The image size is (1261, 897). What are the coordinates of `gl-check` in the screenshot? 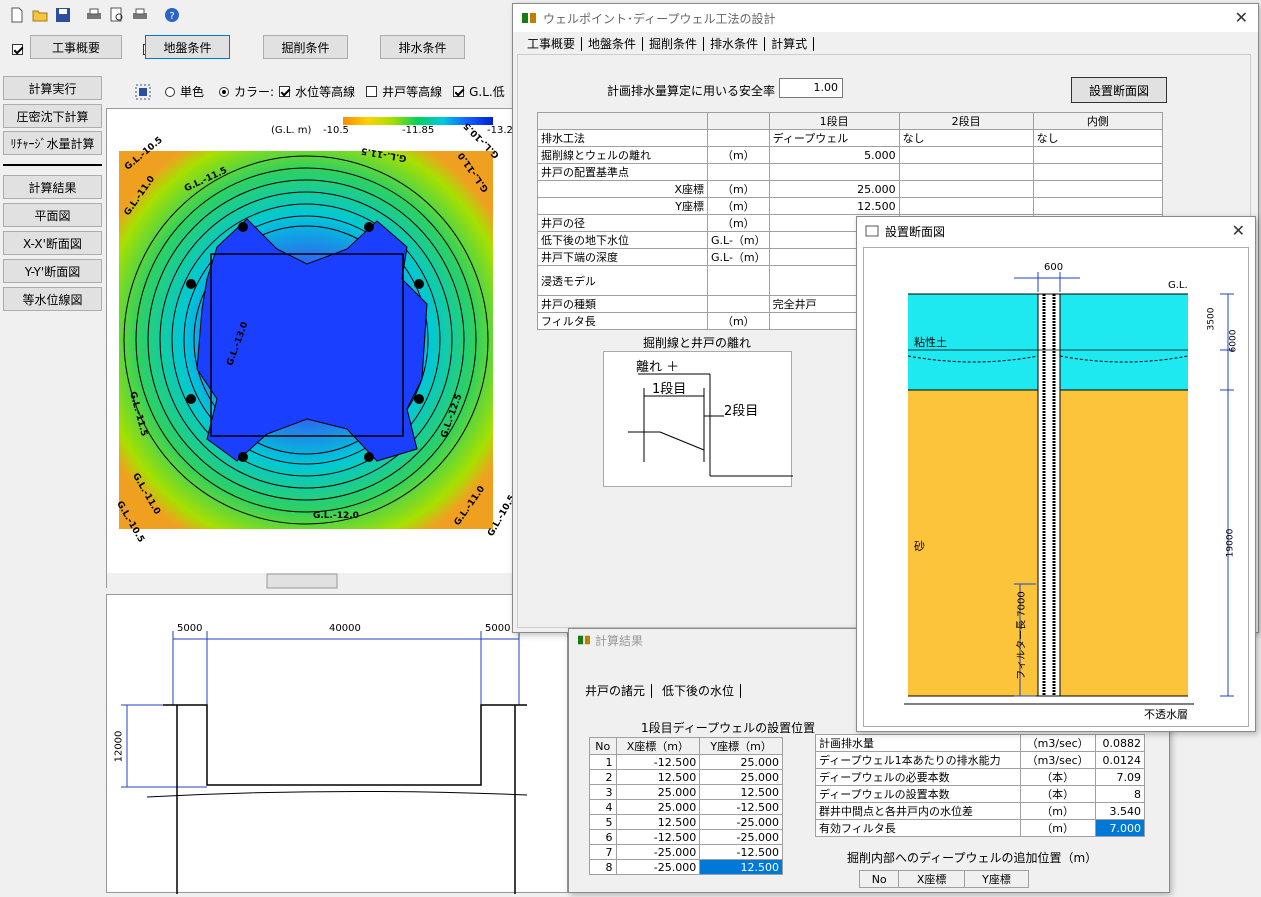 It's located at (459, 91).